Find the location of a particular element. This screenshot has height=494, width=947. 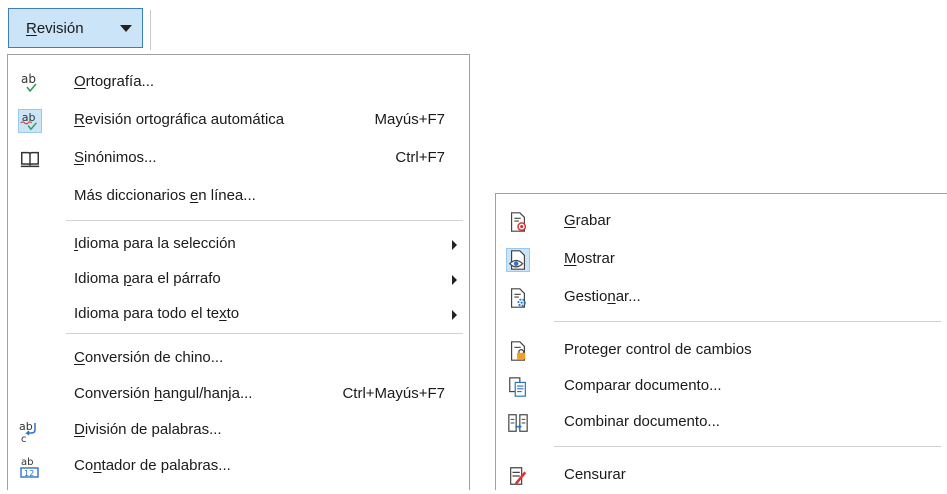

menu-item-redact: Censurar is located at coordinates (721, 476).